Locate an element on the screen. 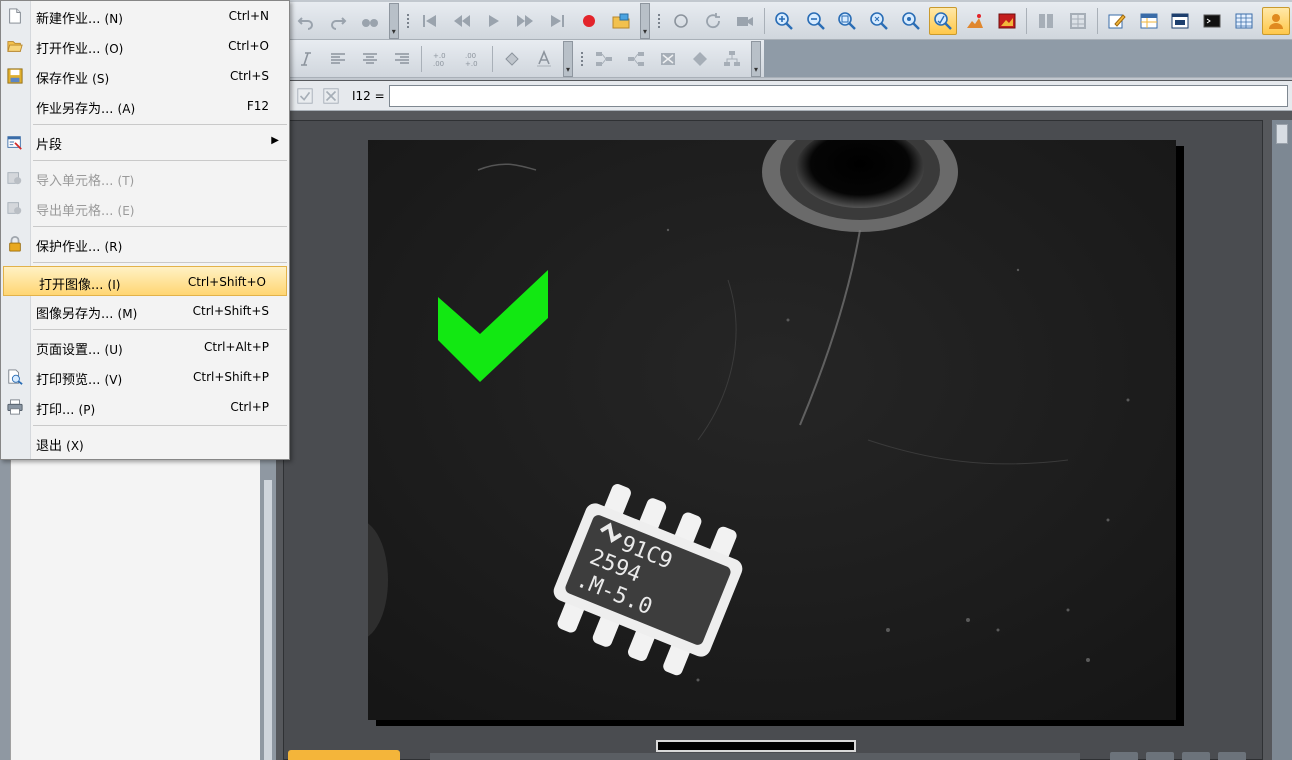 Image resolution: width=1292 pixels, height=760 pixels. formula-input is located at coordinates (838, 95).